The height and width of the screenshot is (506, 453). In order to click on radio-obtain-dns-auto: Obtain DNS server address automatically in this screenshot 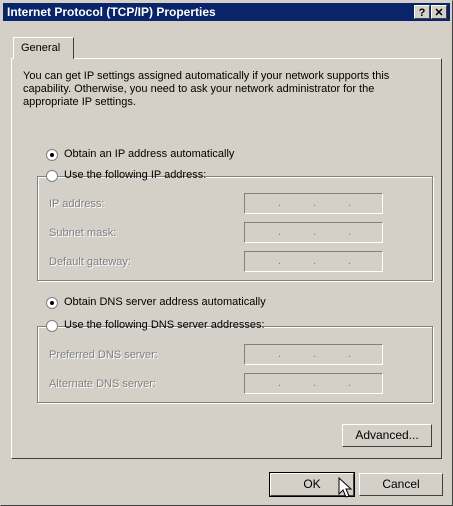, I will do `click(156, 303)`.